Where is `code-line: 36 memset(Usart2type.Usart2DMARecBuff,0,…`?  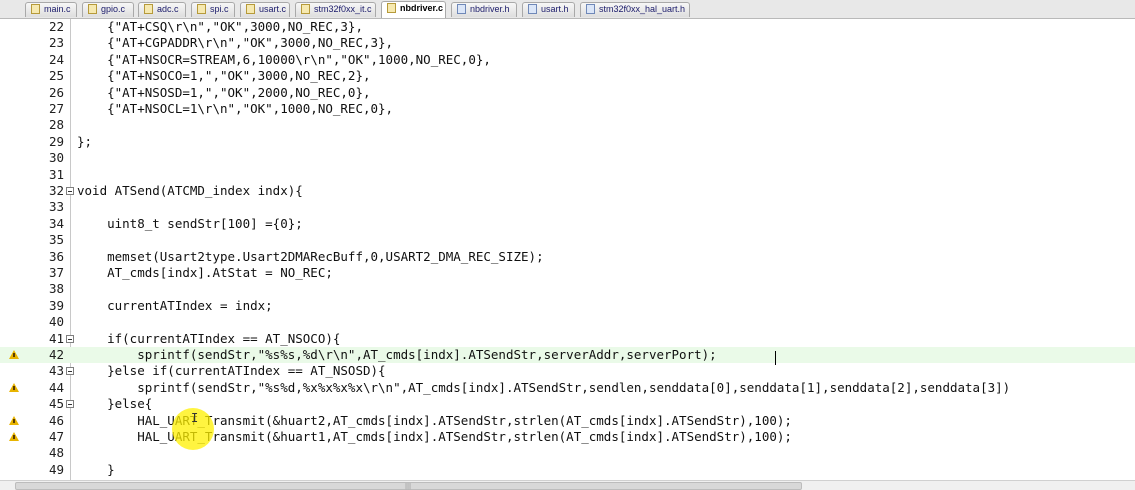
code-line: 36 memset(Usart2type.Usart2DMARecBuff,0,… is located at coordinates (567, 257).